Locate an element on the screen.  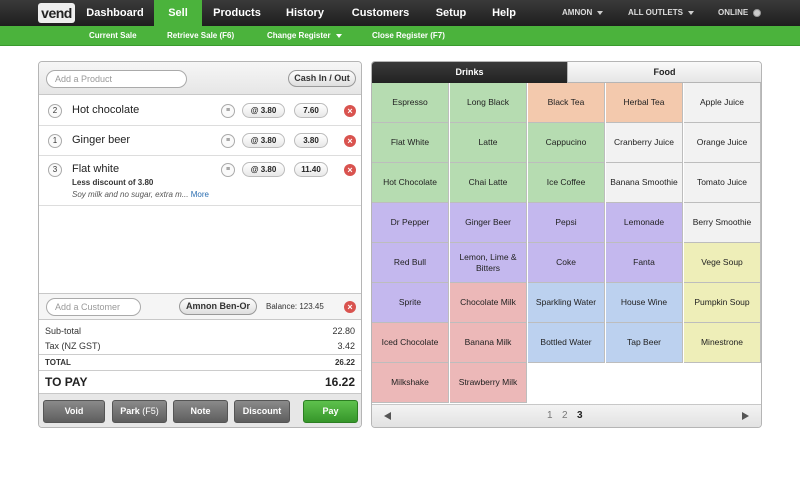
line-total-button: 7.60 is located at coordinates (311, 110).